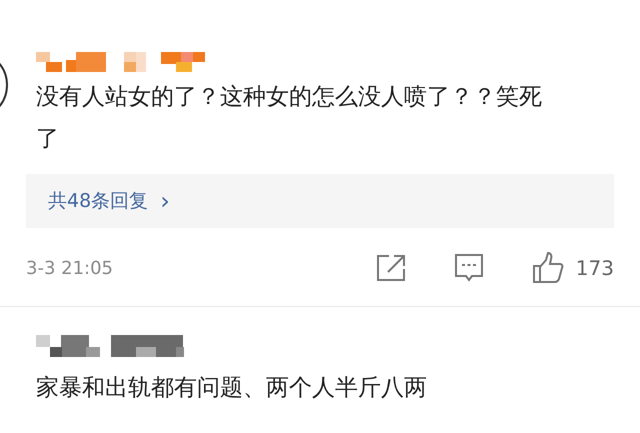 This screenshot has height=433, width=640. I want to click on comment-icon, so click(469, 268).